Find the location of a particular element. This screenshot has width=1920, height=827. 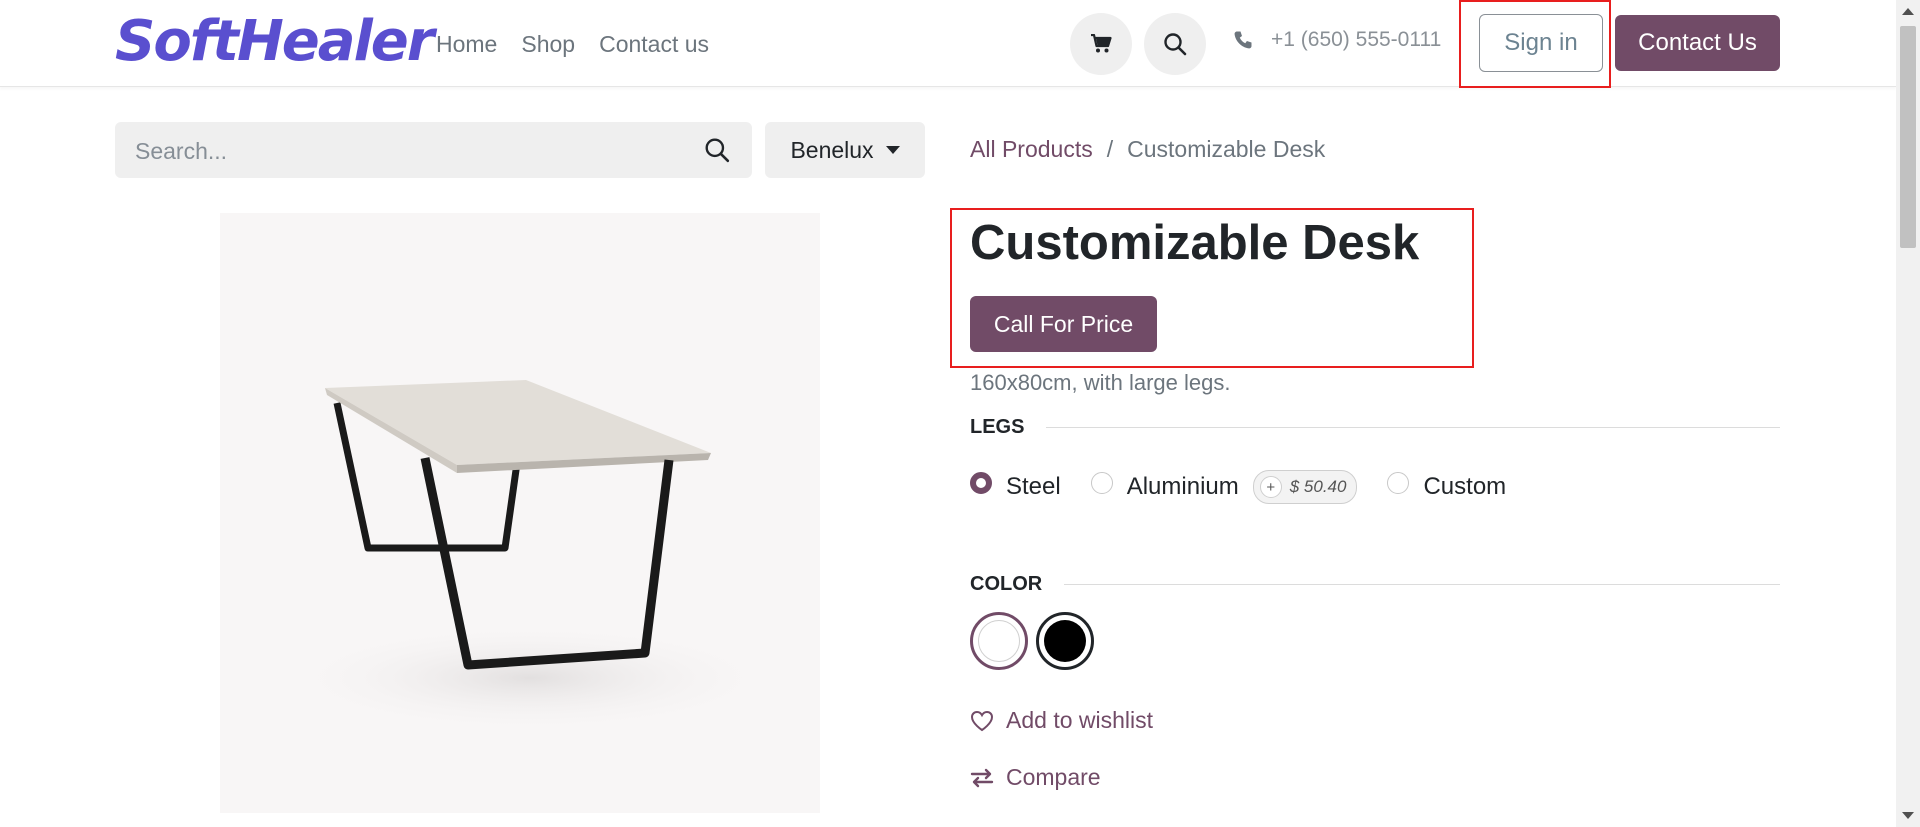

radio-custom is located at coordinates (1398, 483).